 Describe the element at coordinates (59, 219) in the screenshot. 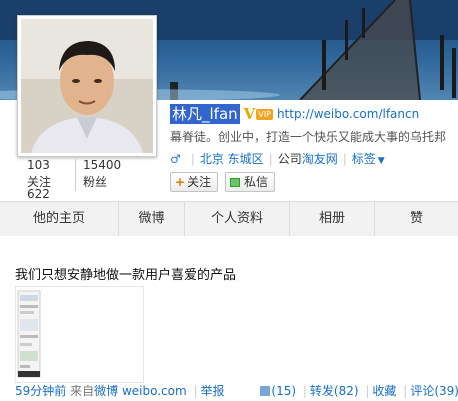

I see `tab-home: 他的主页` at that location.